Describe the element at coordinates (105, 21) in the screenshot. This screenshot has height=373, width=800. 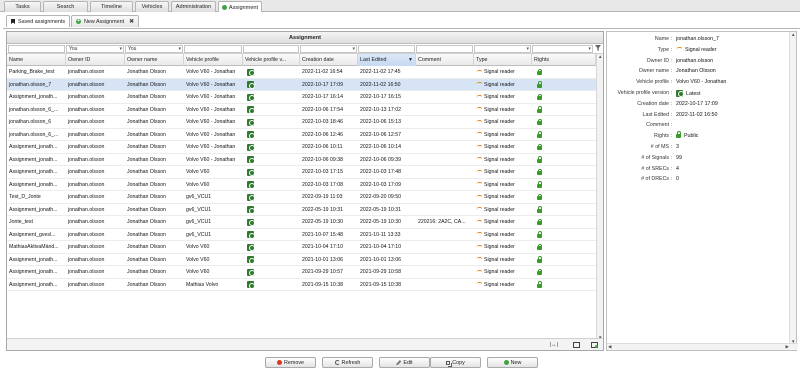
I see `tab-new-assignment: New Assignment ✖` at that location.